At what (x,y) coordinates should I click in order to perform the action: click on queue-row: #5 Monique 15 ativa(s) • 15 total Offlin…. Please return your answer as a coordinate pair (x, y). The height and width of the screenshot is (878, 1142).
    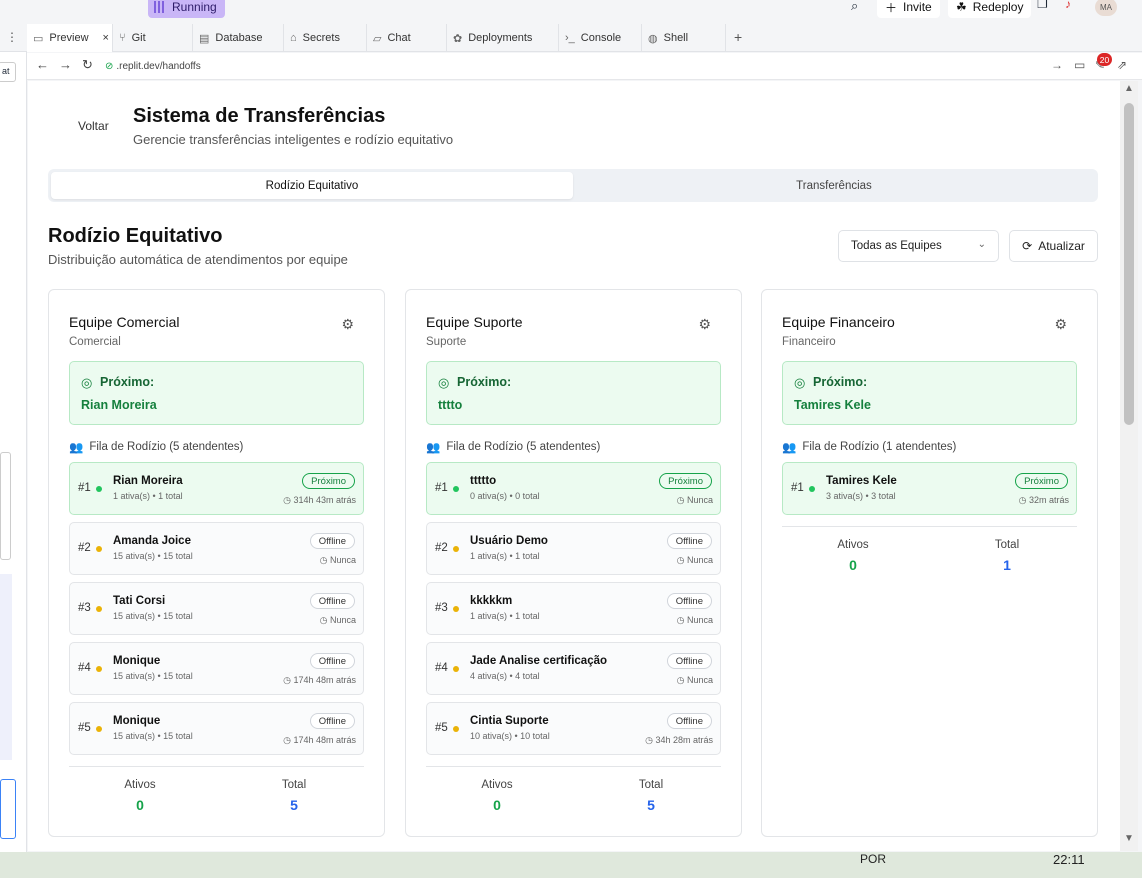
    Looking at the image, I should click on (216, 728).